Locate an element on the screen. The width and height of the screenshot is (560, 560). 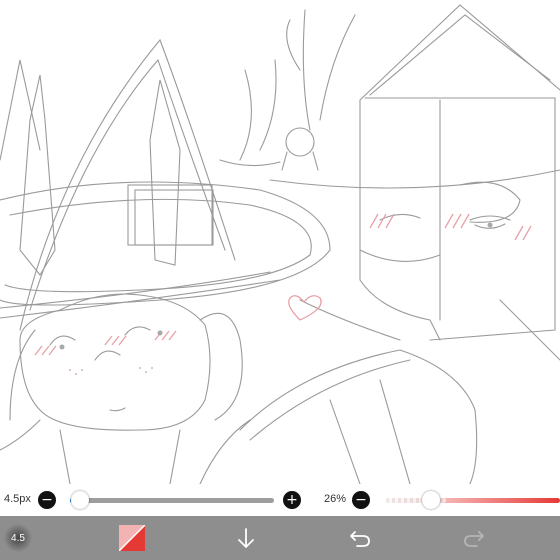
layer-down-button is located at coordinates (246, 538).